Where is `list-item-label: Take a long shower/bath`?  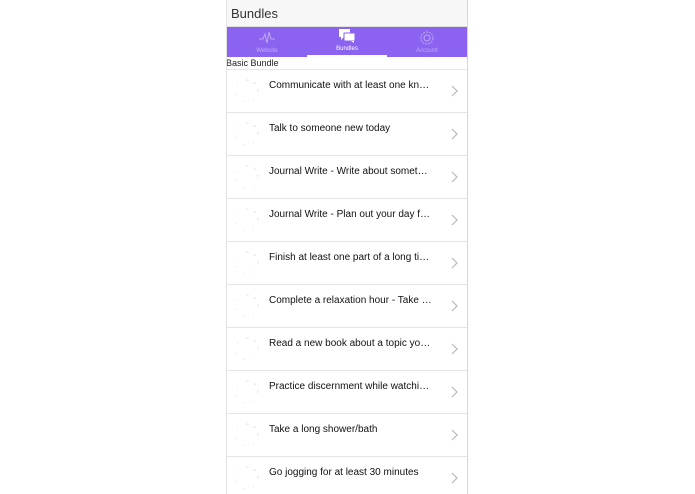
list-item-label: Take a long shower/bath is located at coordinates (323, 429).